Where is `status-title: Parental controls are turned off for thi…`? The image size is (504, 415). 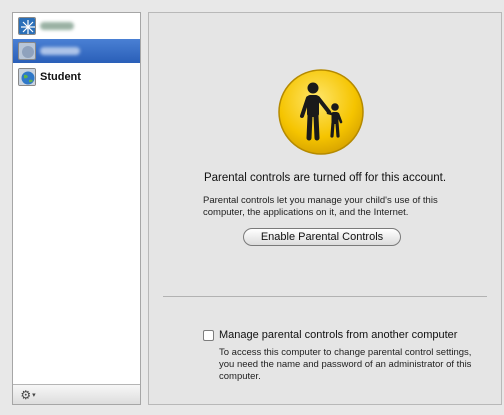 status-title: Parental controls are turned off for thi… is located at coordinates (325, 178).